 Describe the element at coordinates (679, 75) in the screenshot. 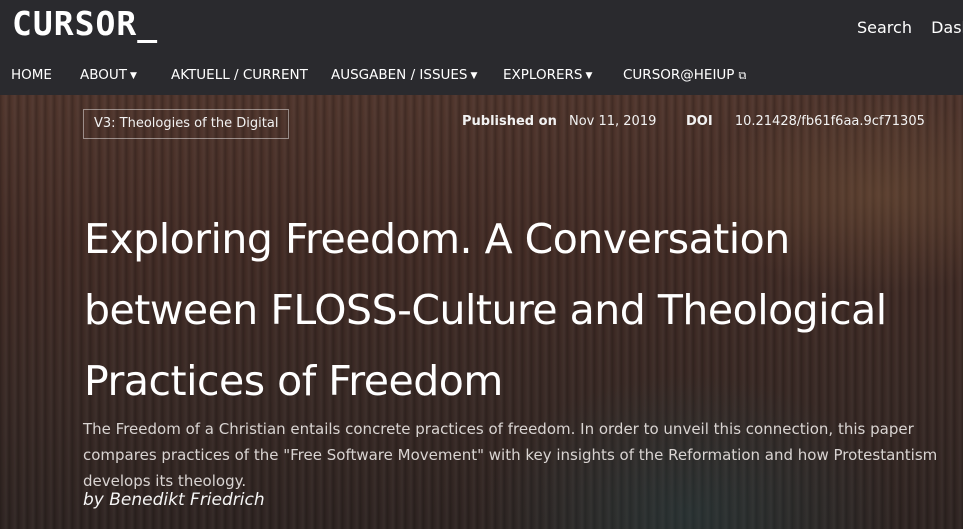

I see `nav-item-label: CURSOR@HEIUP` at that location.